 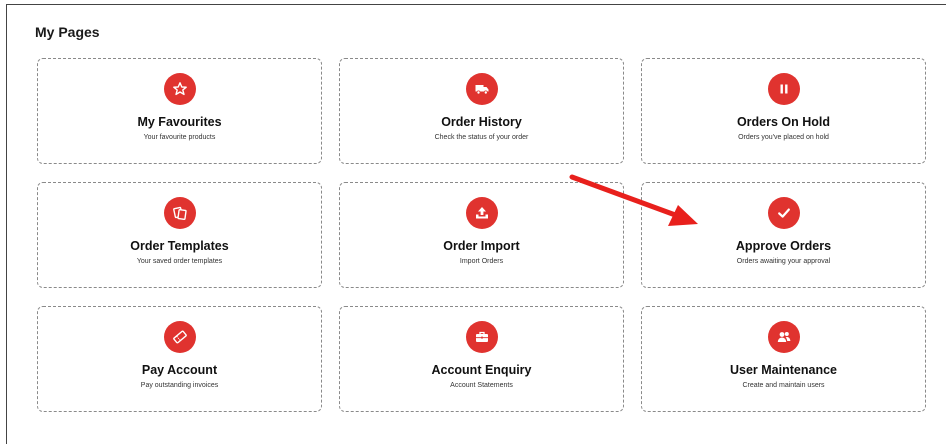 I want to click on ticket-icon, so click(x=179, y=337).